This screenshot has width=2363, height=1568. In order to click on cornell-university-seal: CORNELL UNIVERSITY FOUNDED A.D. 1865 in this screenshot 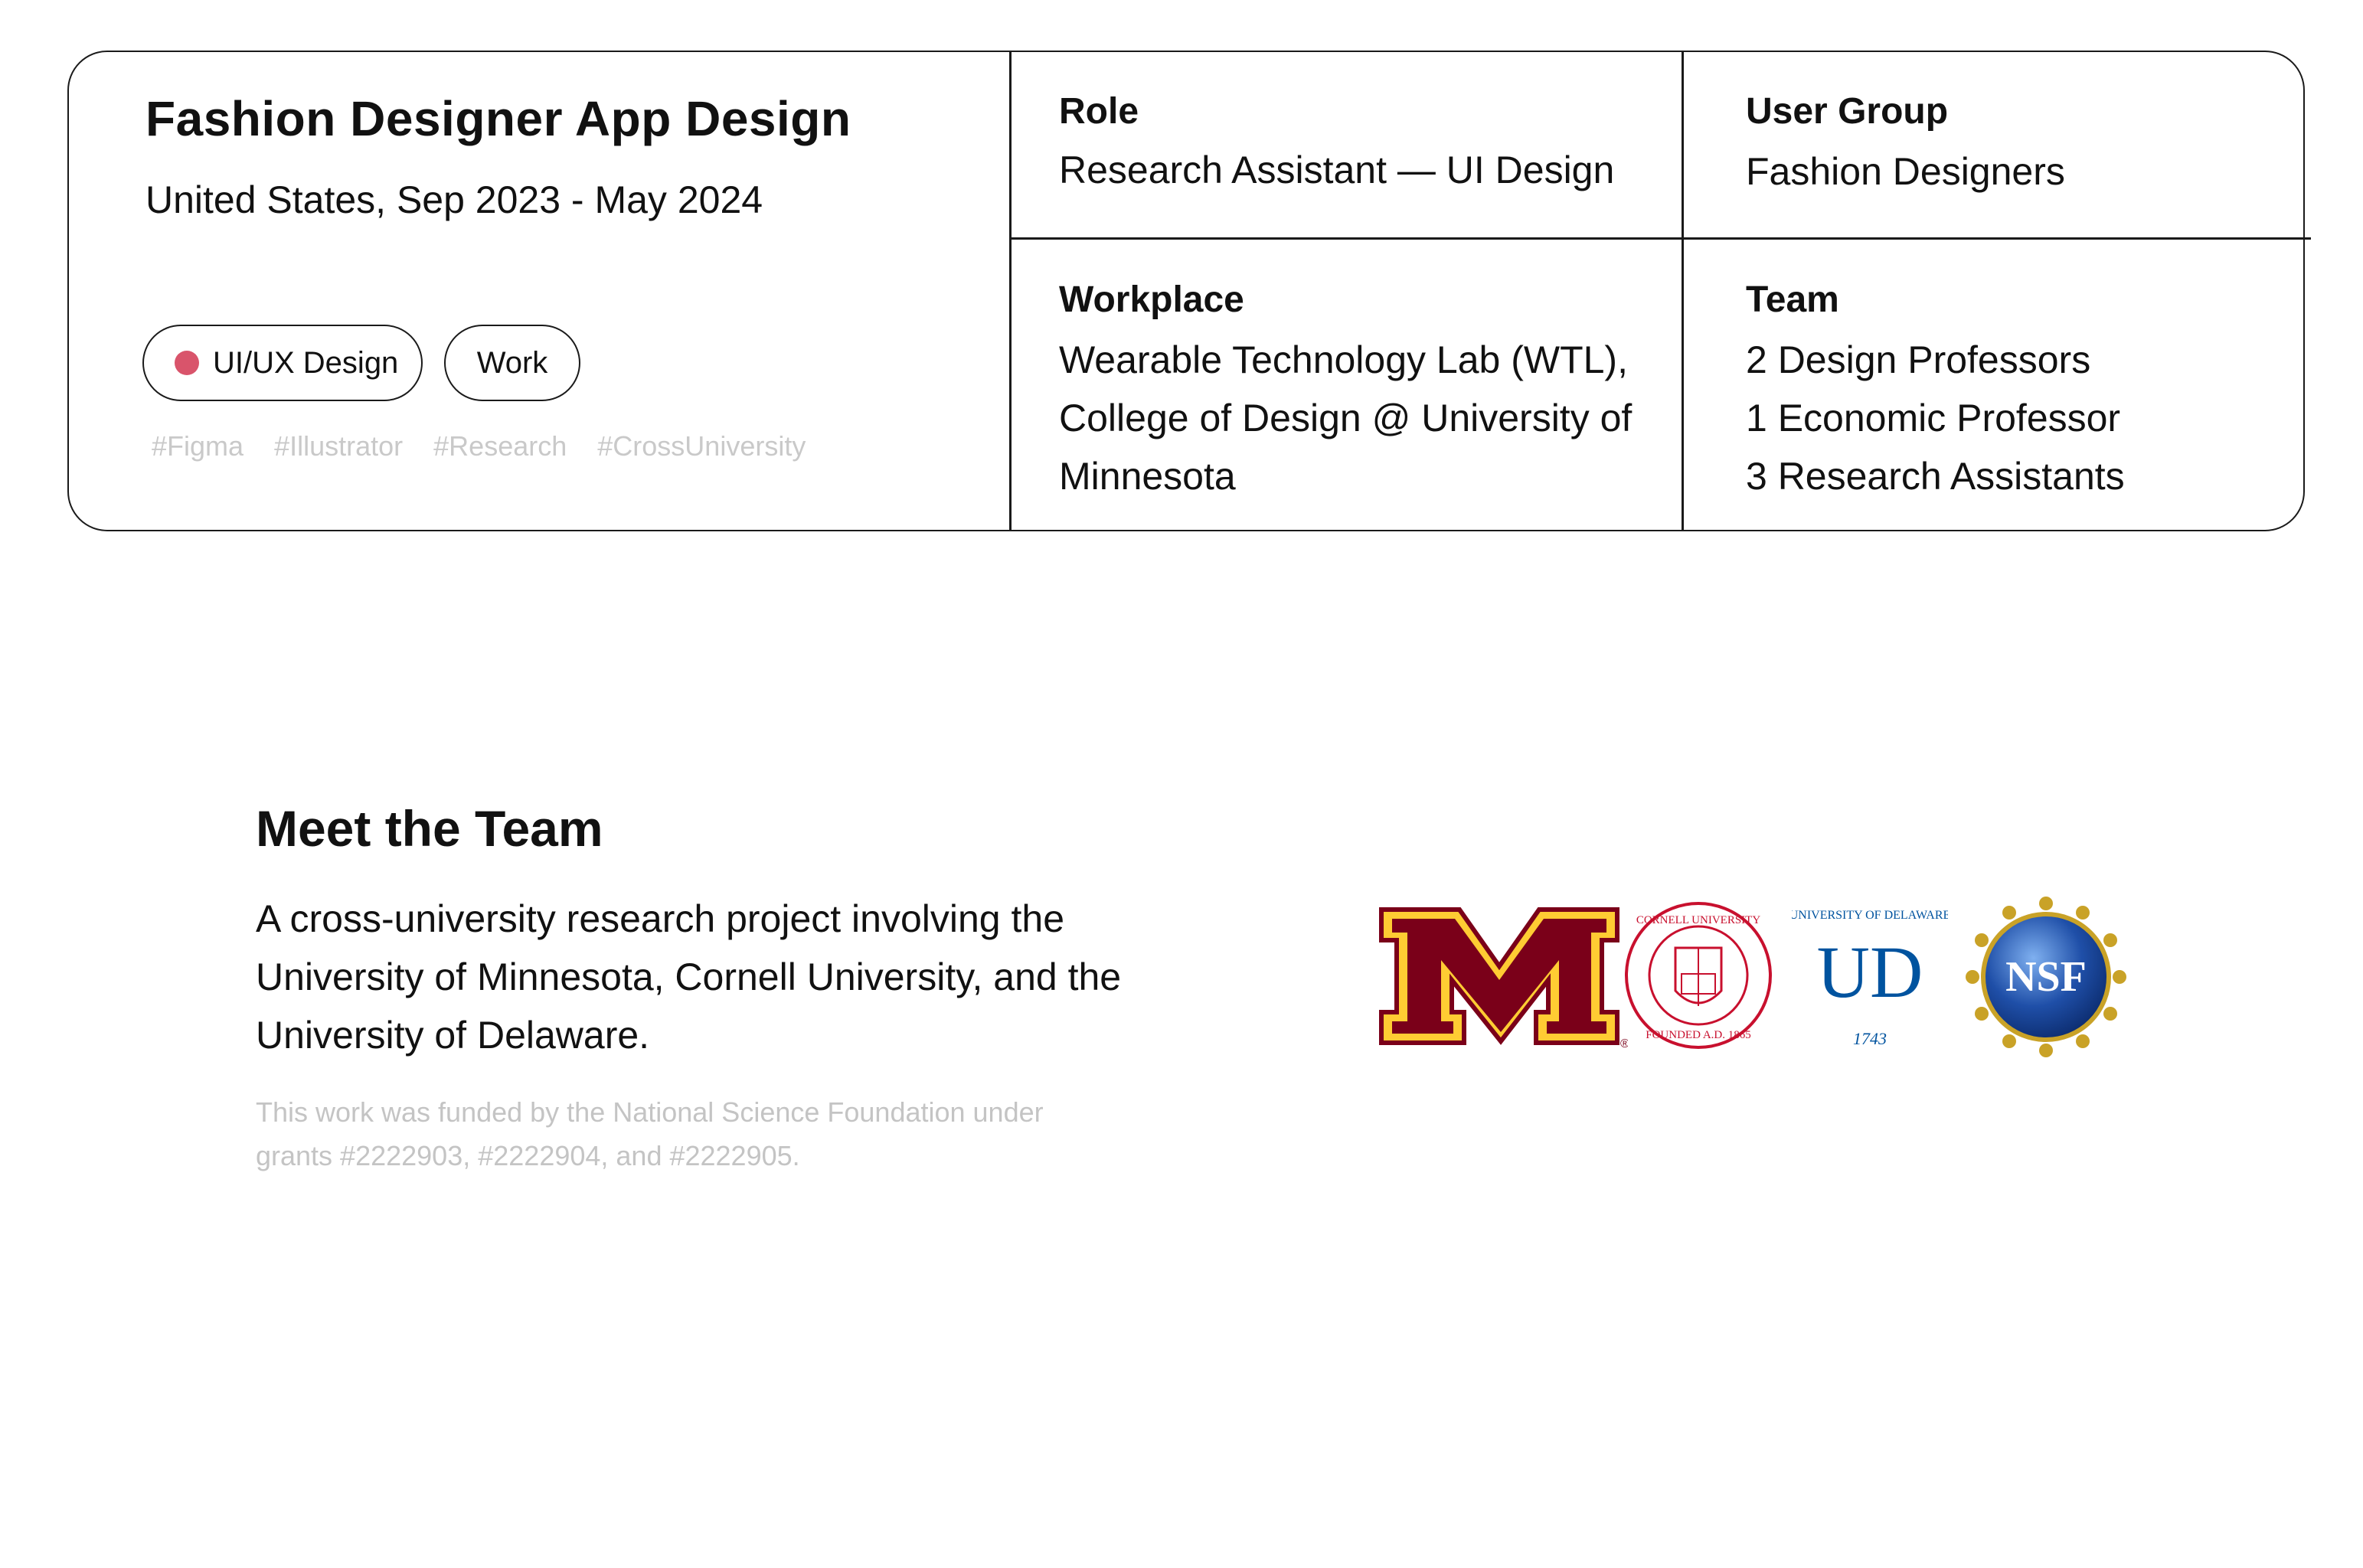, I will do `click(1698, 975)`.